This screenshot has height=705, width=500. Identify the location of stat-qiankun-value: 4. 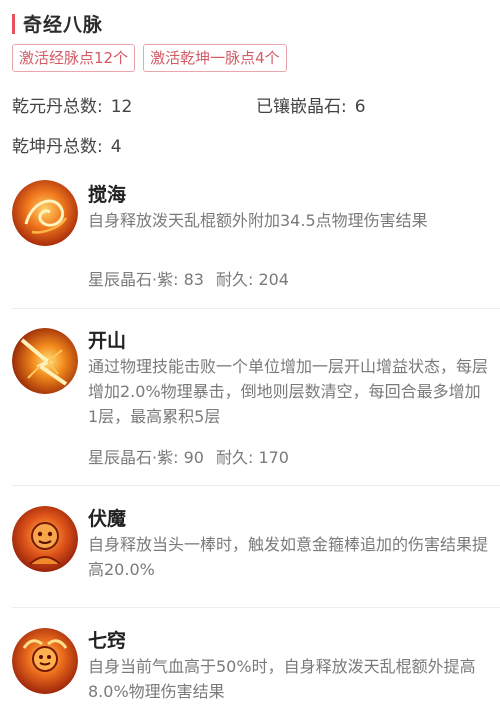
(116, 147).